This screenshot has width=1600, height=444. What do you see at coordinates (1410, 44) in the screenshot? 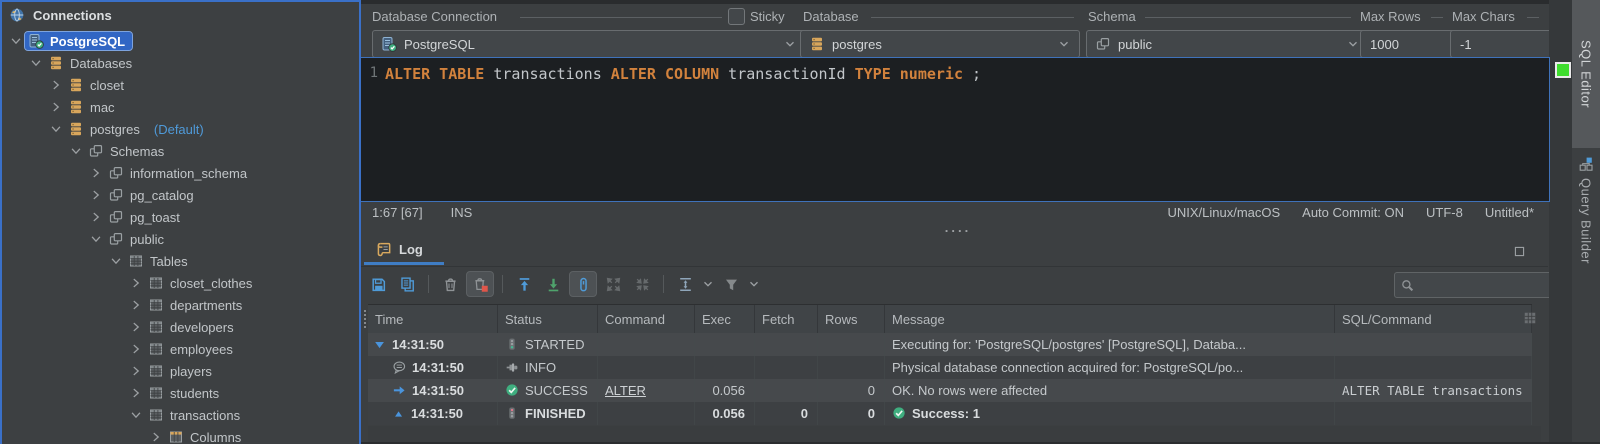
I see `max-rows-field: 1000` at bounding box center [1410, 44].